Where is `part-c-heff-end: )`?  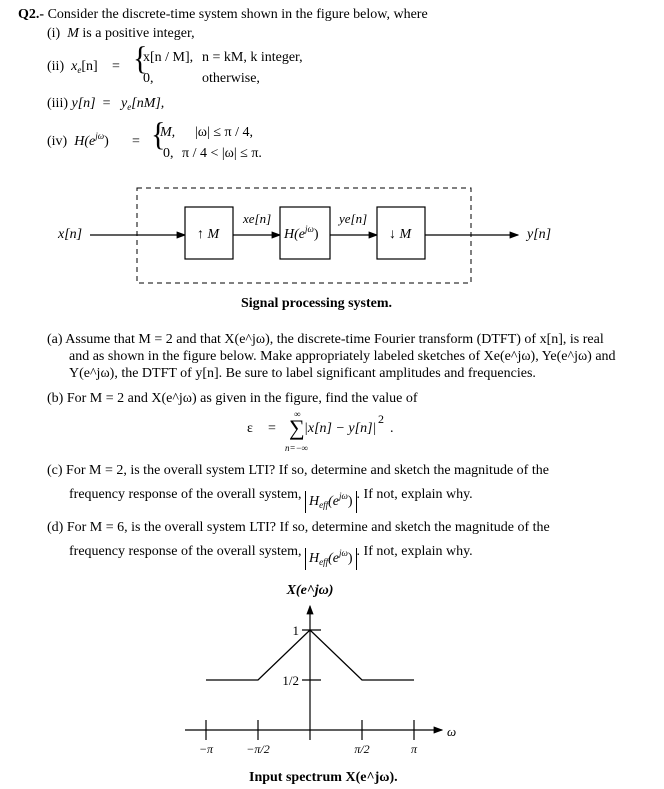 part-c-heff-end: ) is located at coordinates (350, 501).